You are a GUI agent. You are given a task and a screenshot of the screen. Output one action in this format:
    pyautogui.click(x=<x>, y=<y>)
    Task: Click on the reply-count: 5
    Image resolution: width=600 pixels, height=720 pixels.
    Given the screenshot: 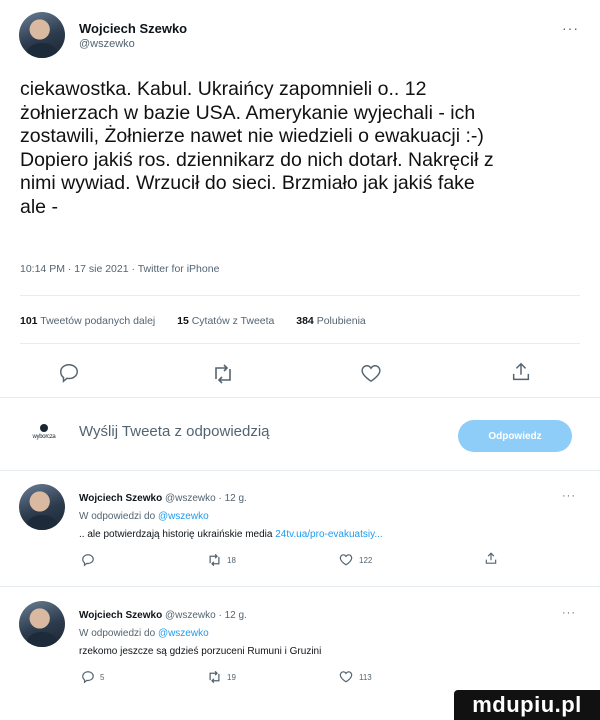 What is the action you would take?
    pyautogui.click(x=102, y=677)
    